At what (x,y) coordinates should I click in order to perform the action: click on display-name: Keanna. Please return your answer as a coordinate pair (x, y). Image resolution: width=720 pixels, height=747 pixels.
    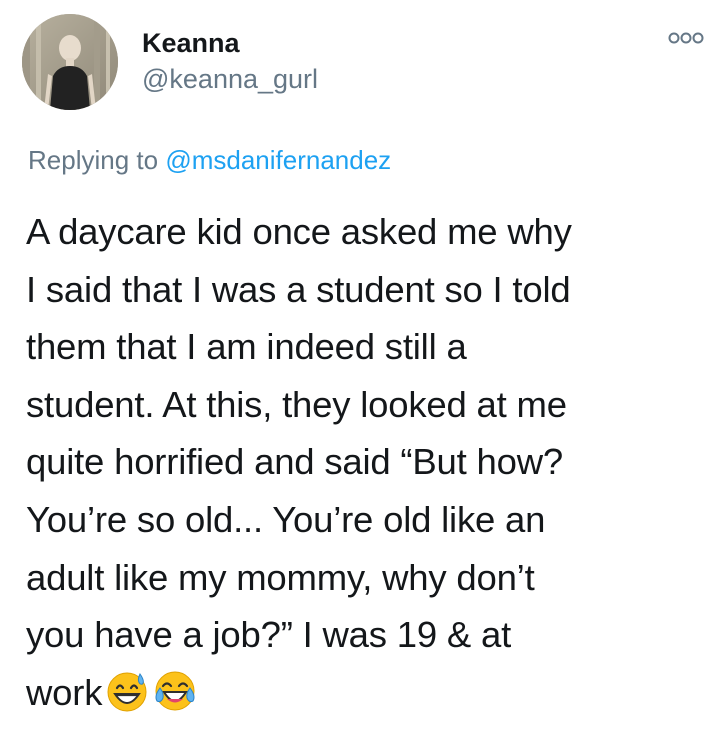
    Looking at the image, I should click on (191, 43).